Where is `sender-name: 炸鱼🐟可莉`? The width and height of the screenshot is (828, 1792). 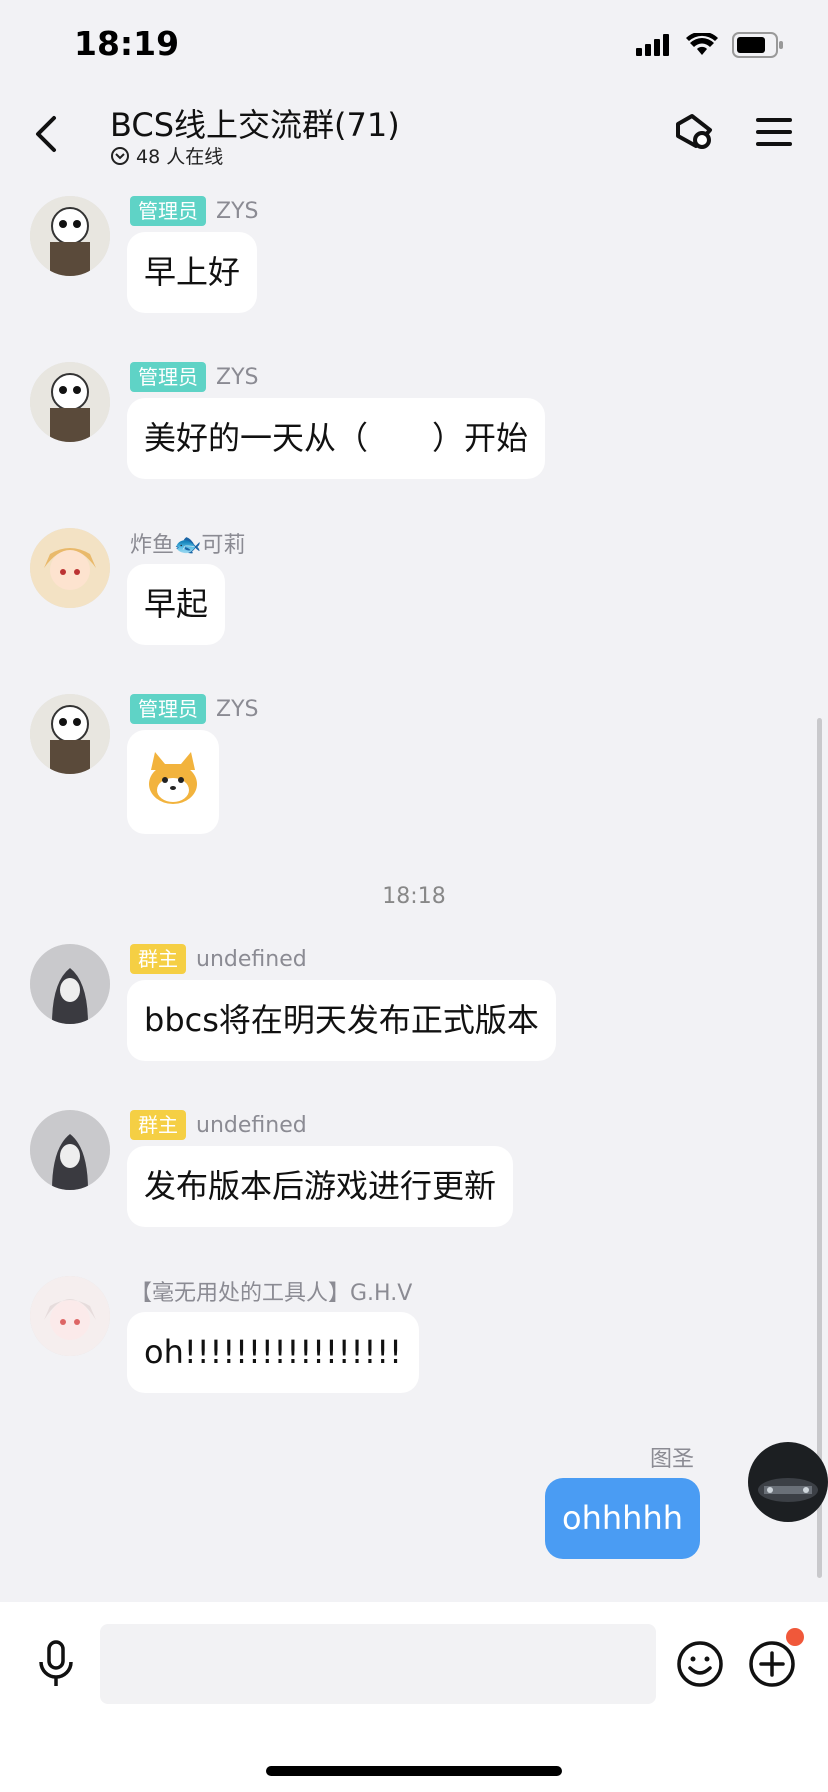 sender-name: 炸鱼🐟可莉 is located at coordinates (187, 543).